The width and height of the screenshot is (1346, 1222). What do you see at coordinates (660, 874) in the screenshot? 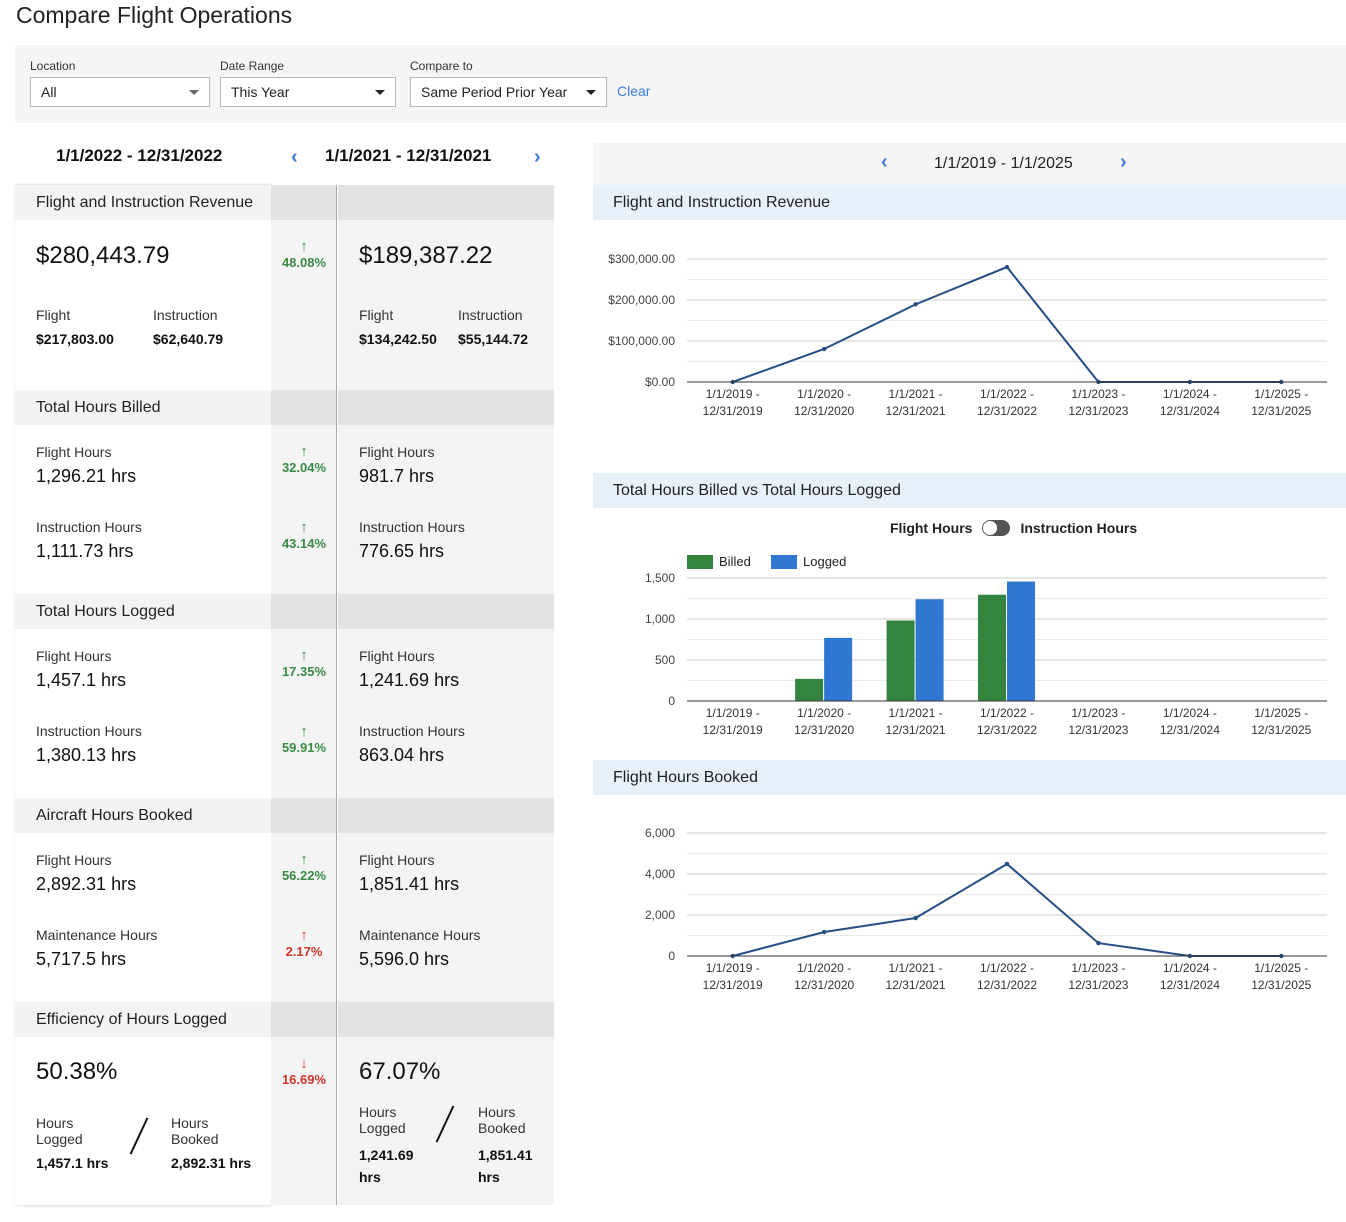
I see `y-tick-label: 4,000` at bounding box center [660, 874].